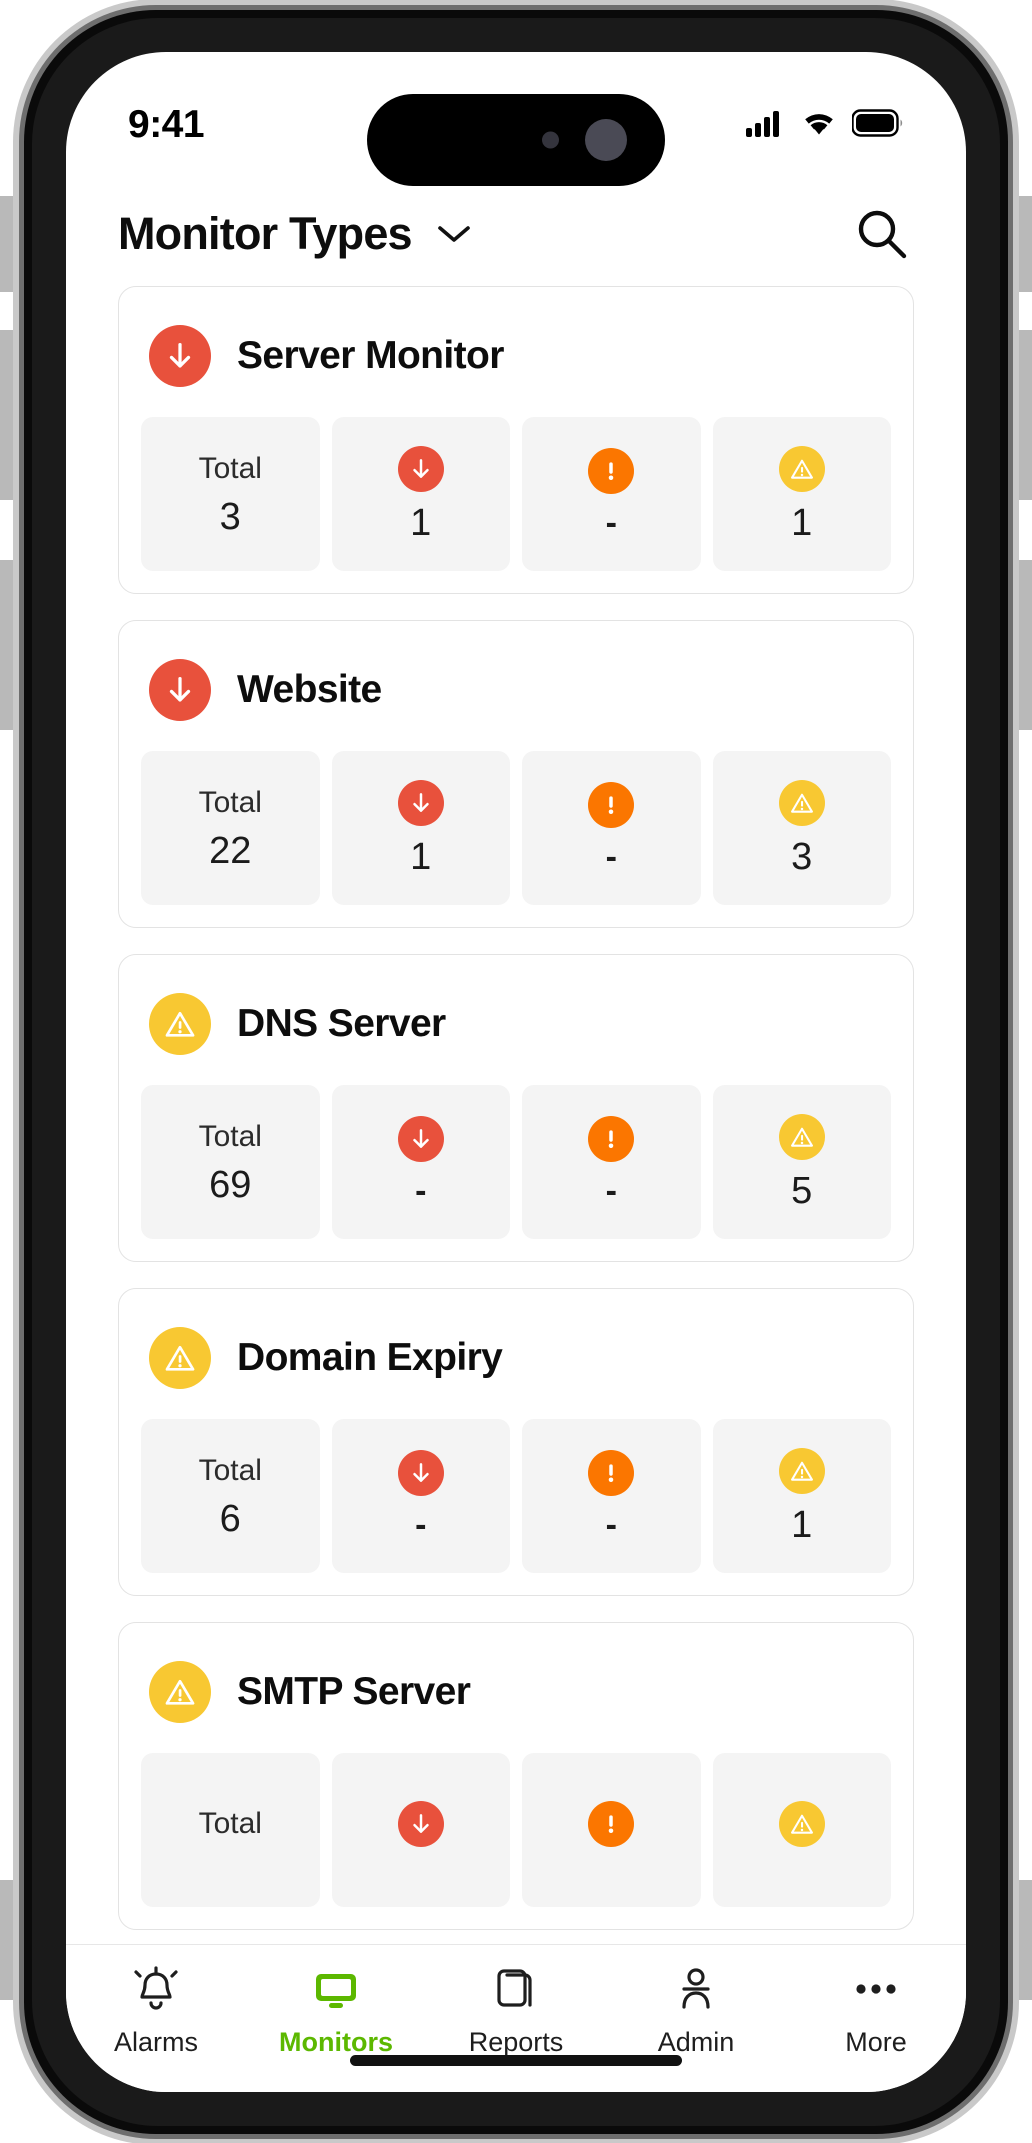 The width and height of the screenshot is (1032, 2143). What do you see at coordinates (696, 1989) in the screenshot?
I see `admin-person-icon` at bounding box center [696, 1989].